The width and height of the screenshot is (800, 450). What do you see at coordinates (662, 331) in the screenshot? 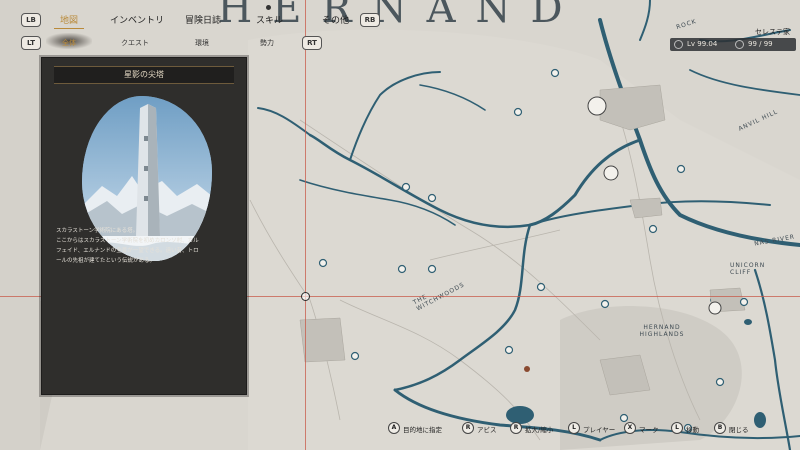
I see `map-label-hernand-highlands: HERNAND HIGHLANDS` at bounding box center [662, 331].